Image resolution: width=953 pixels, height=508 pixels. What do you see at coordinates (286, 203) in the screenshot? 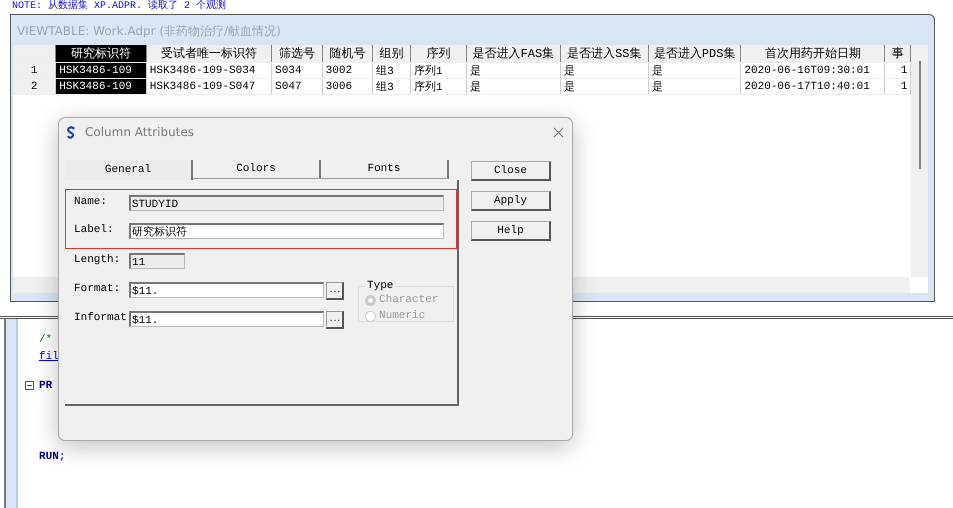
I see `input-field: STUDYID` at bounding box center [286, 203].